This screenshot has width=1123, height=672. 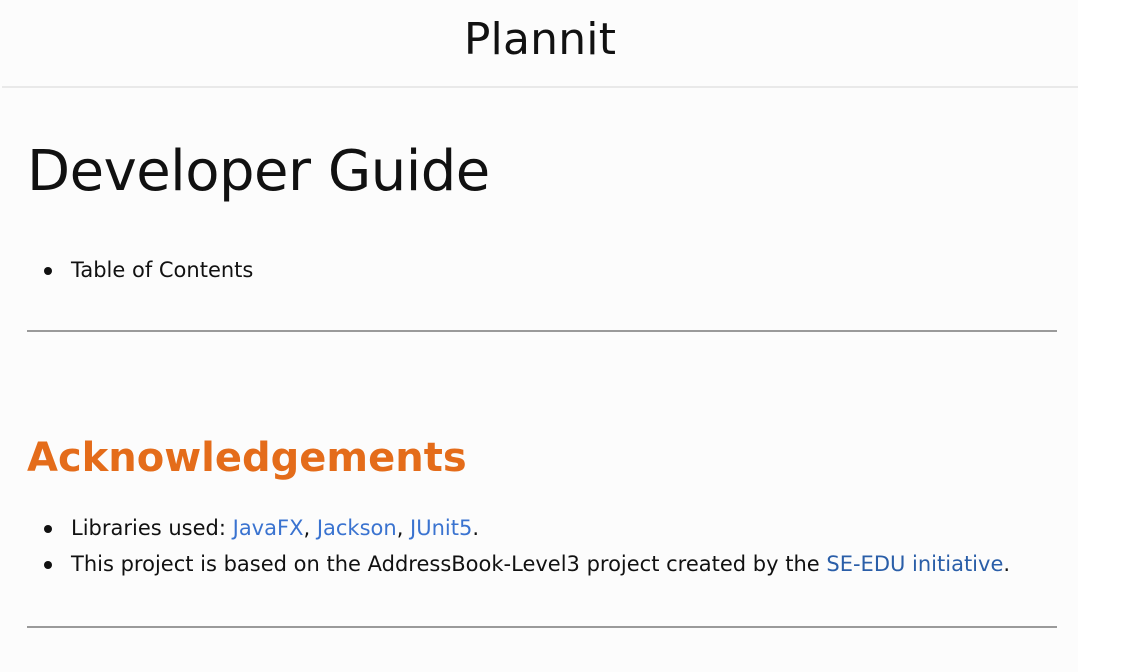 I want to click on site-header: Plannit, so click(x=540, y=44).